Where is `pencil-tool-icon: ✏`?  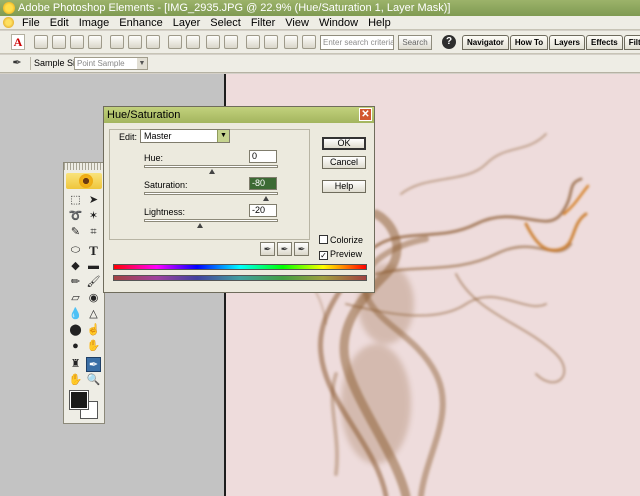 pencil-tool-icon: ✏ is located at coordinates (75, 282).